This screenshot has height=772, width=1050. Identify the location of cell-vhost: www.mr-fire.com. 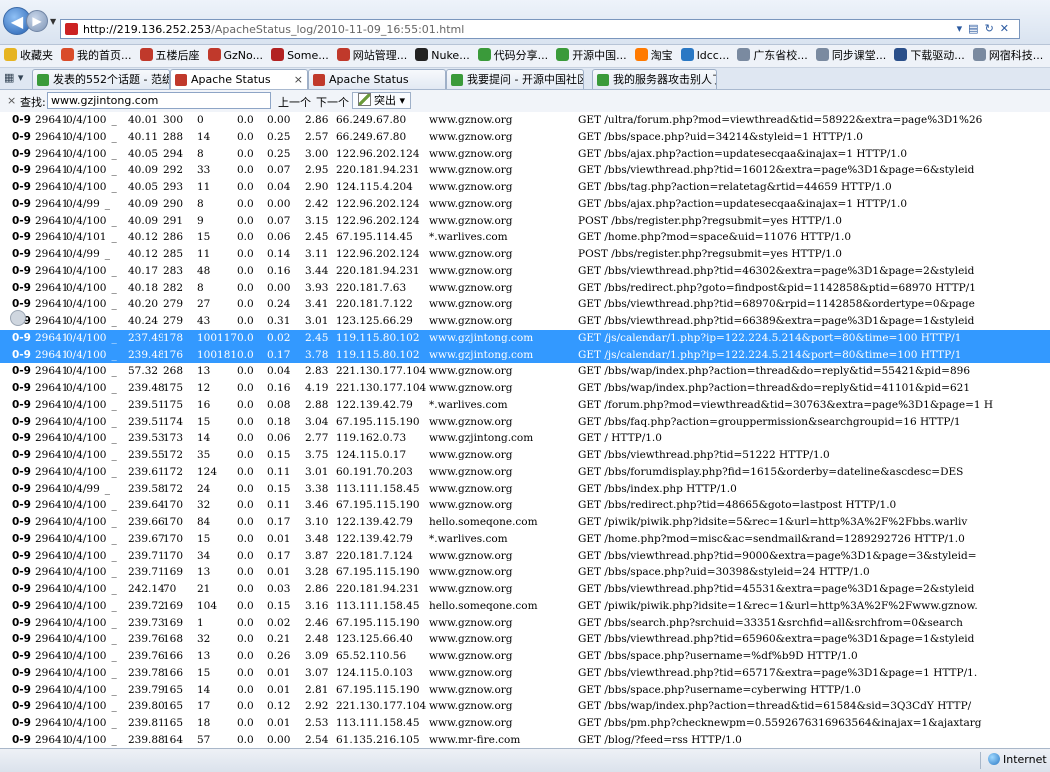
(475, 739).